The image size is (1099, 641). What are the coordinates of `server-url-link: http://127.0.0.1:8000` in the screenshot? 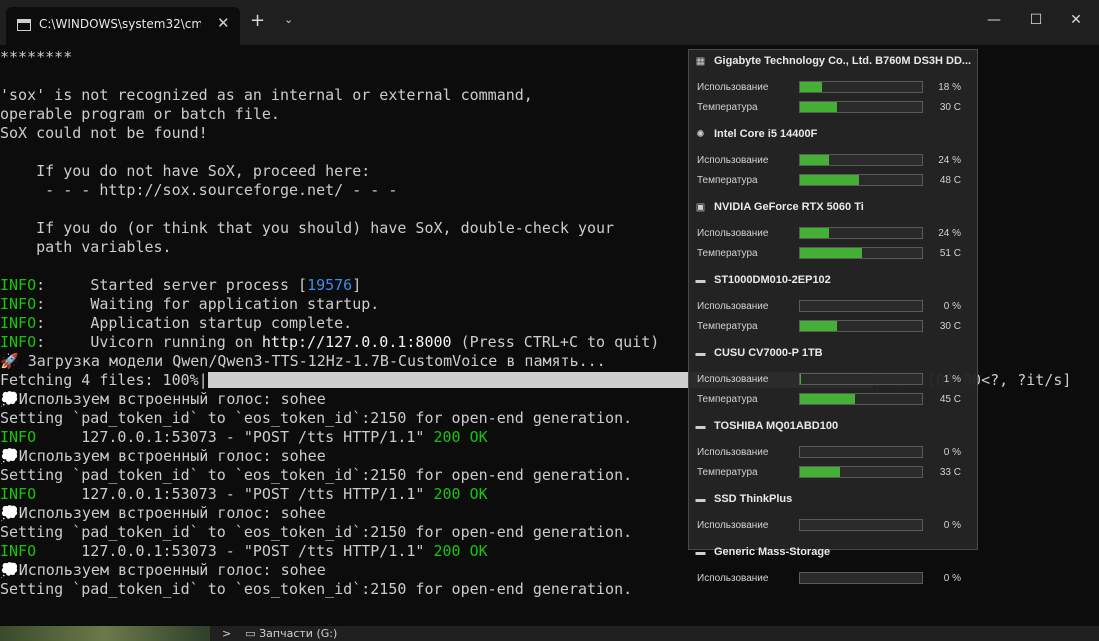 It's located at (357, 342).